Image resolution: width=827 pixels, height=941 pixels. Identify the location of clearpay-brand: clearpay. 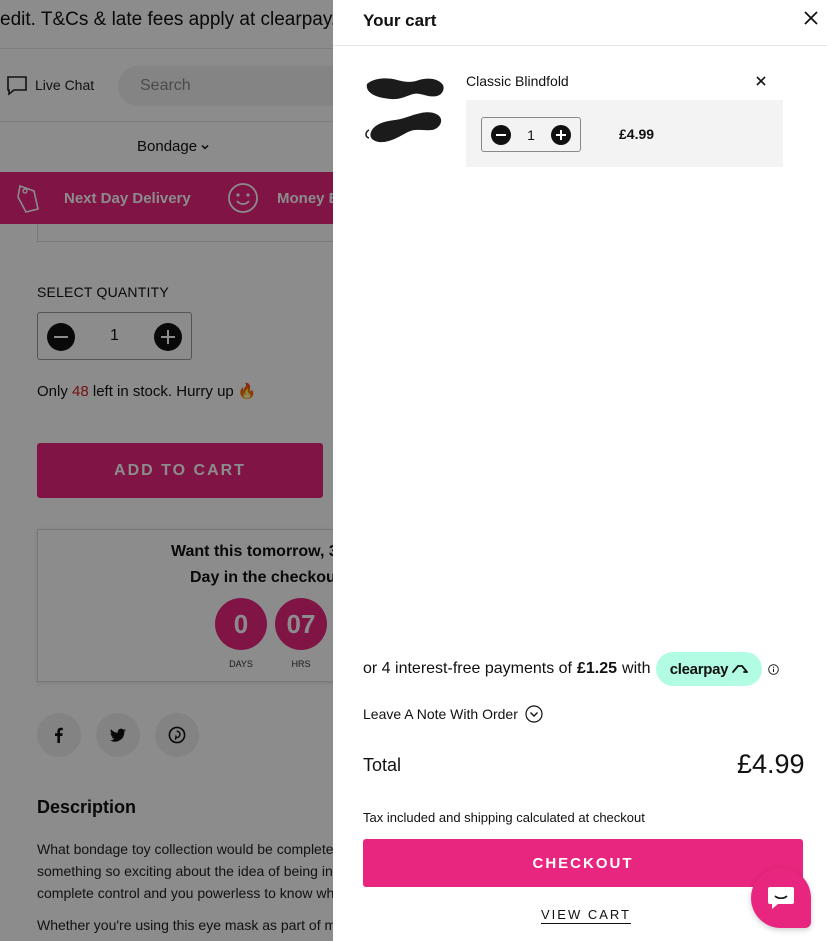
(699, 669).